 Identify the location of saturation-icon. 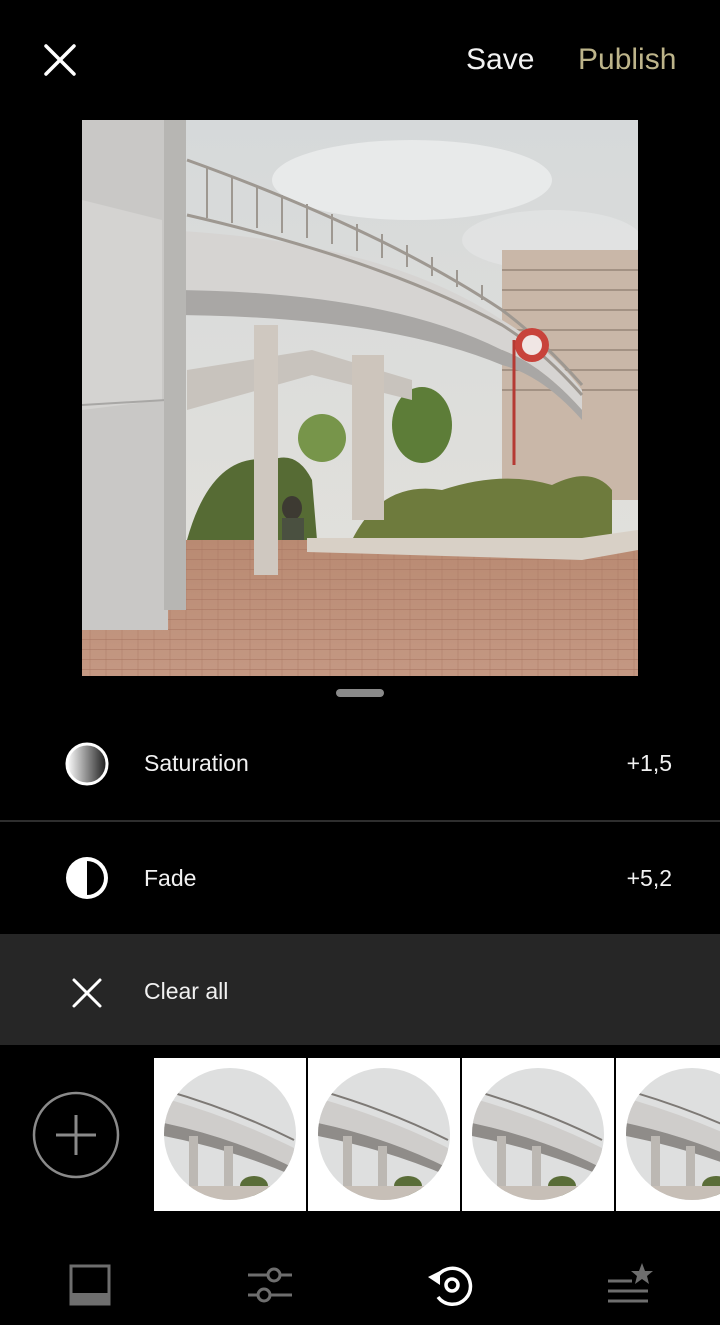
(87, 764).